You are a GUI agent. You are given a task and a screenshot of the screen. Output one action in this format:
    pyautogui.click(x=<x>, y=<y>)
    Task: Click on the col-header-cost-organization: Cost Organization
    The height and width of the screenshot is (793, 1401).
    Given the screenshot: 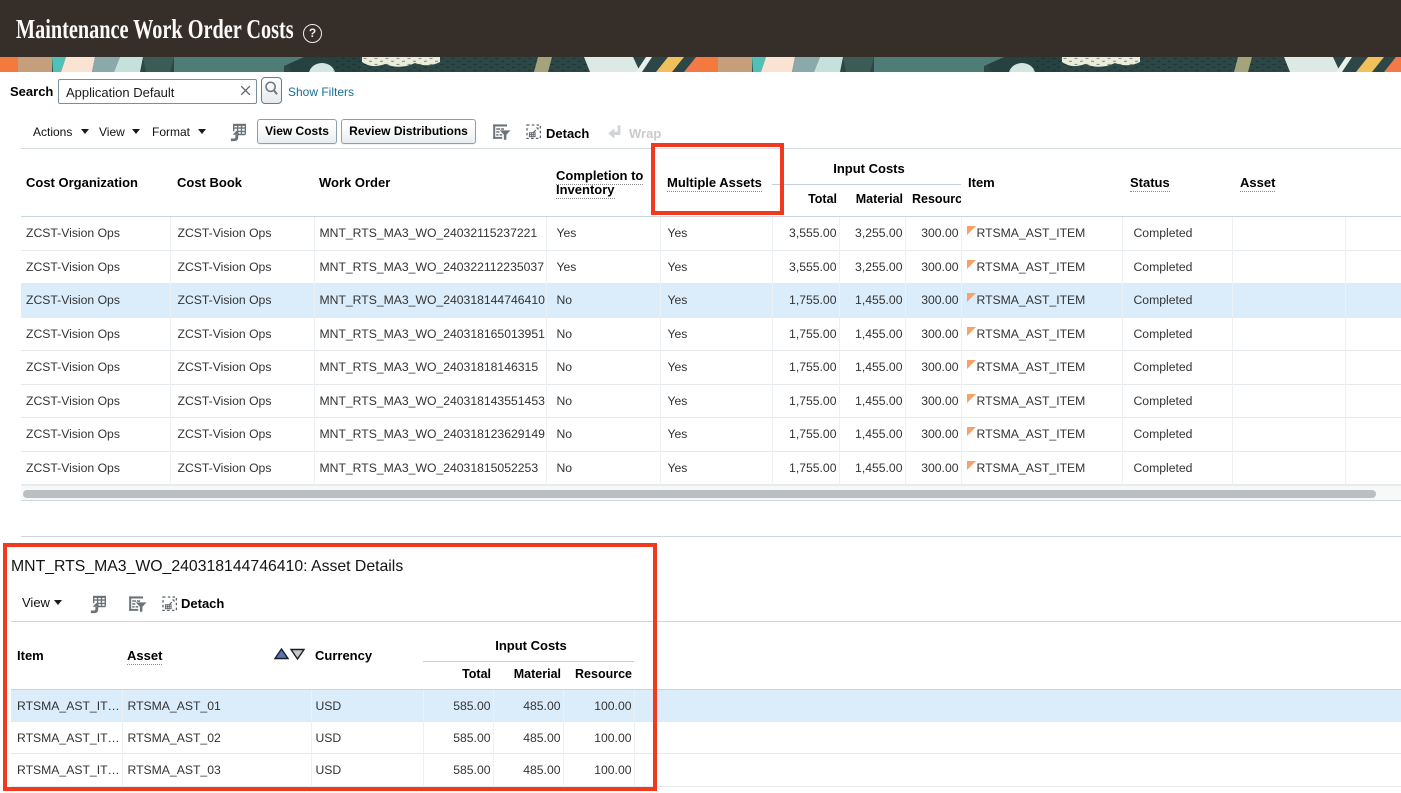 What is the action you would take?
    pyautogui.click(x=95, y=182)
    